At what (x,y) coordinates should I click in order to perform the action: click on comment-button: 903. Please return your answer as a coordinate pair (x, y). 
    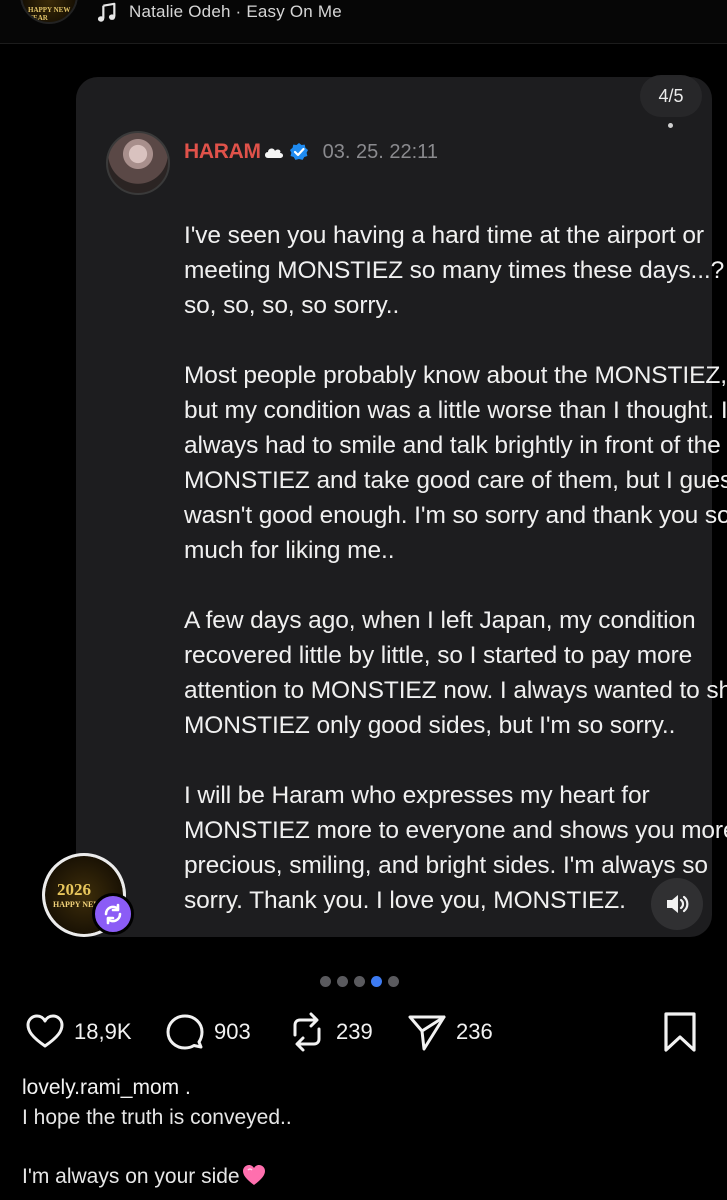
    Looking at the image, I should click on (207, 1032).